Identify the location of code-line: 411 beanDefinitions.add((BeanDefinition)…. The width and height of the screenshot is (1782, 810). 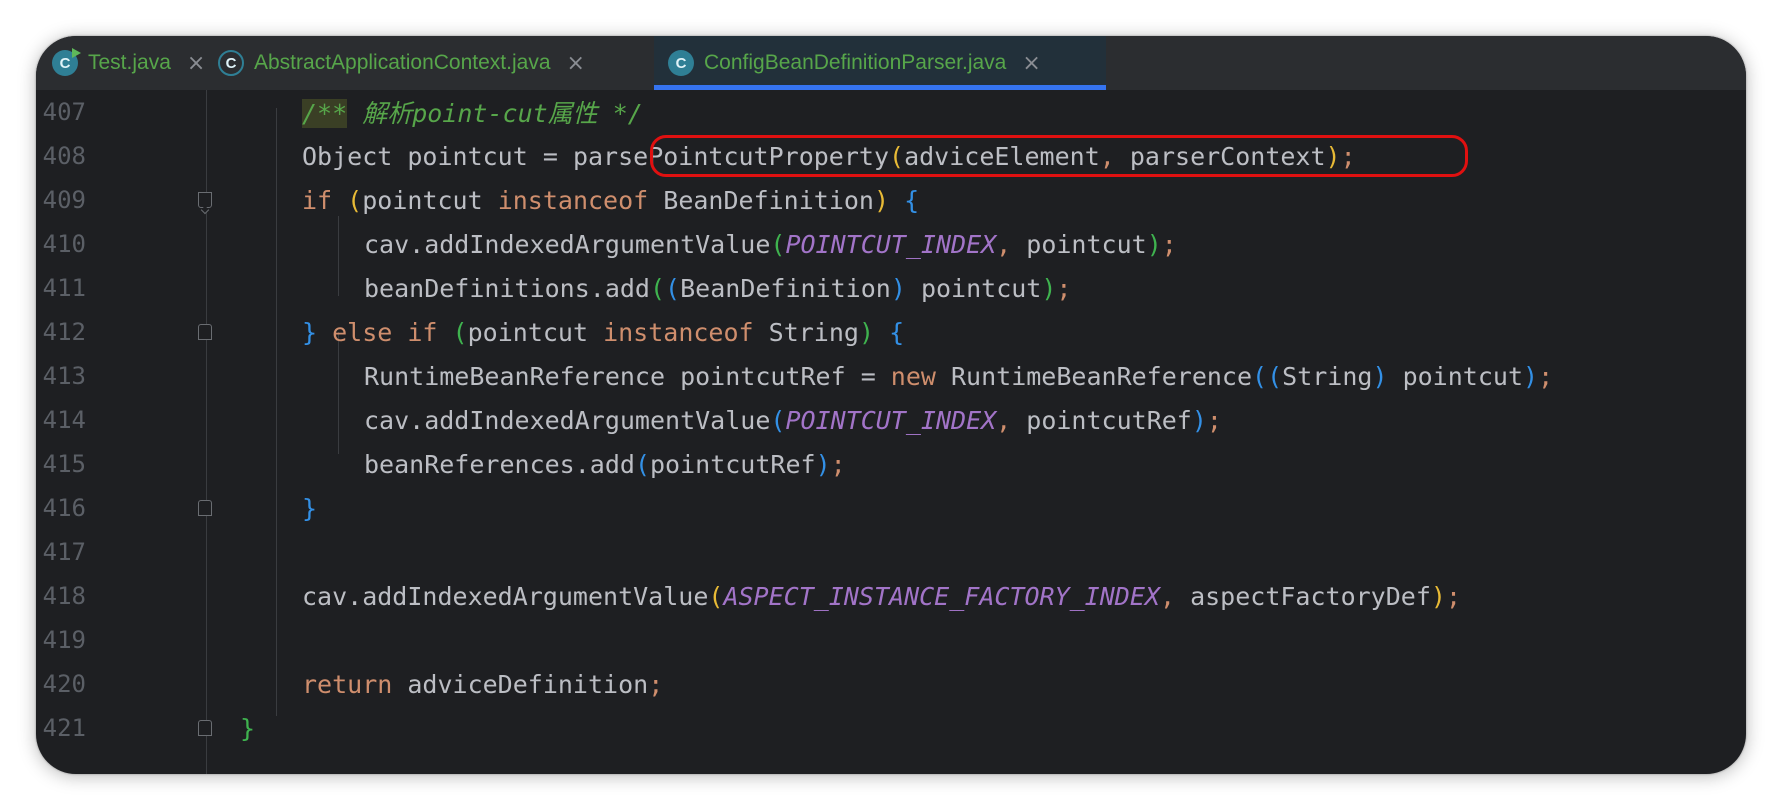
(891, 288).